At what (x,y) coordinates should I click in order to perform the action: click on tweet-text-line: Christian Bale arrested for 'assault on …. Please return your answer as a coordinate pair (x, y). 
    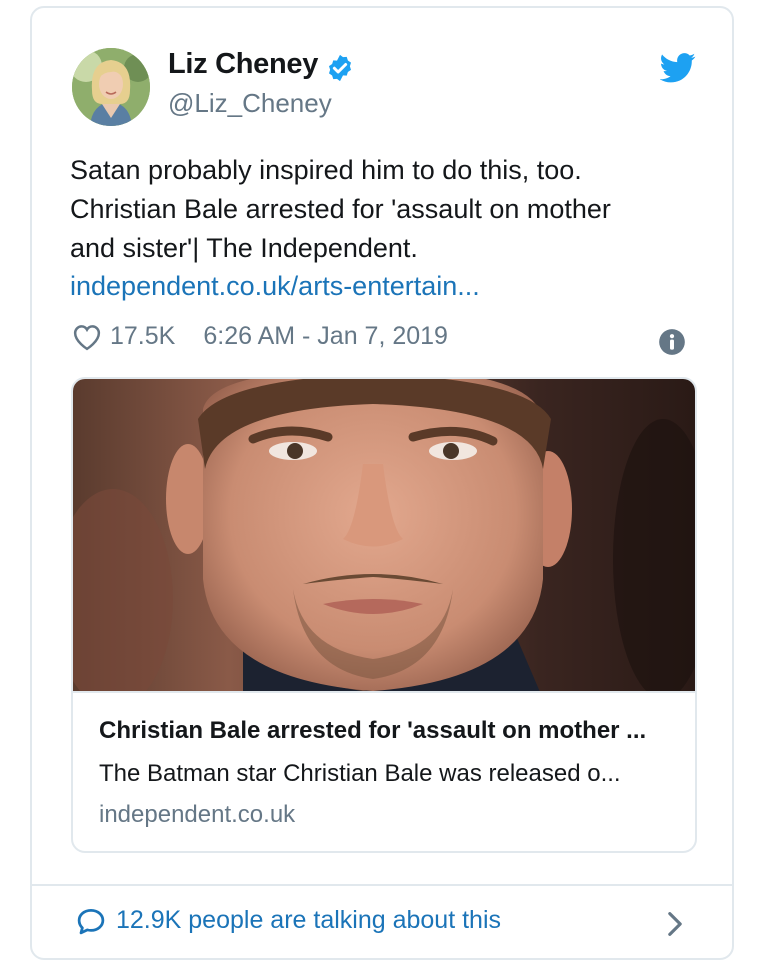
    Looking at the image, I should click on (340, 209).